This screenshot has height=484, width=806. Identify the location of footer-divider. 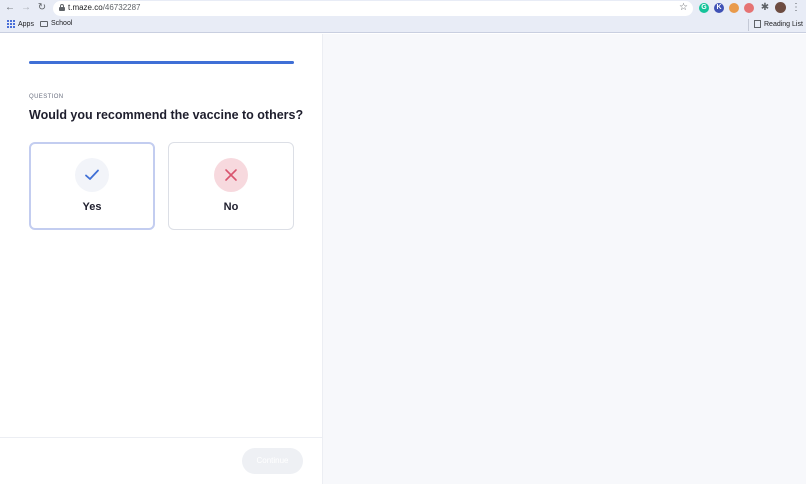
(161, 437).